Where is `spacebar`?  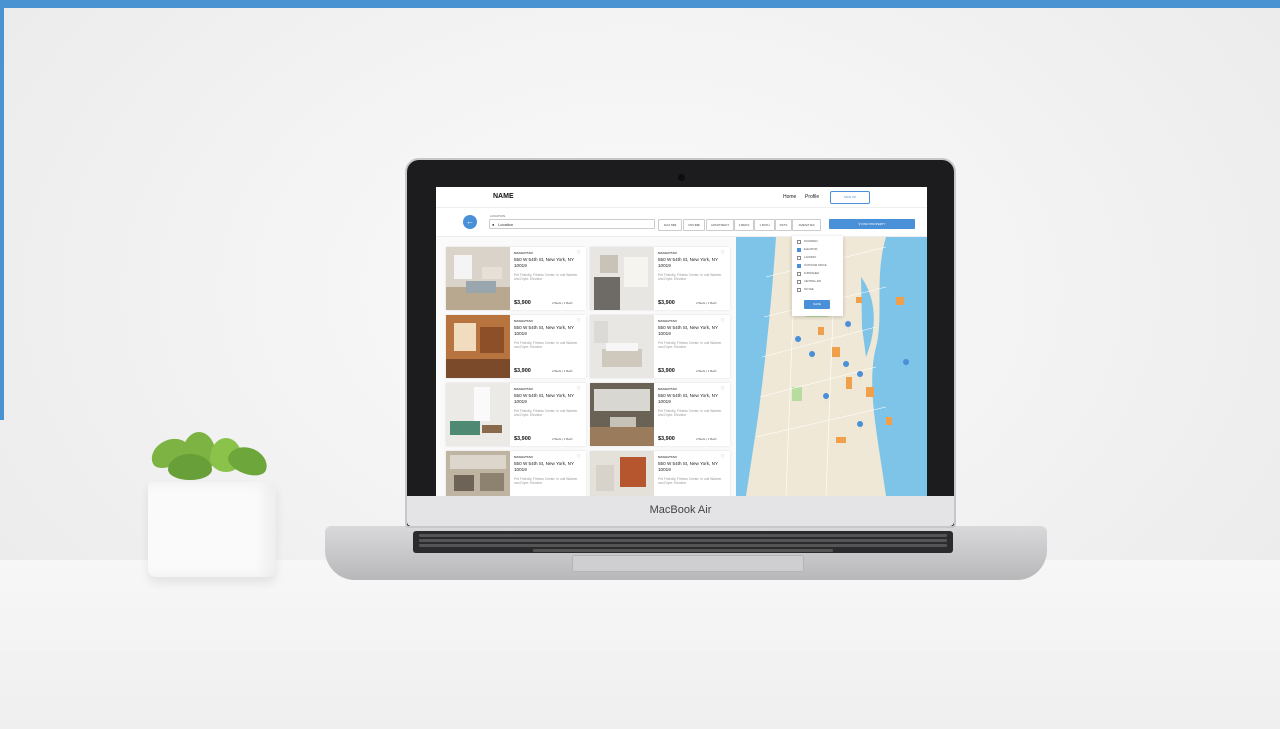
spacebar is located at coordinates (683, 550).